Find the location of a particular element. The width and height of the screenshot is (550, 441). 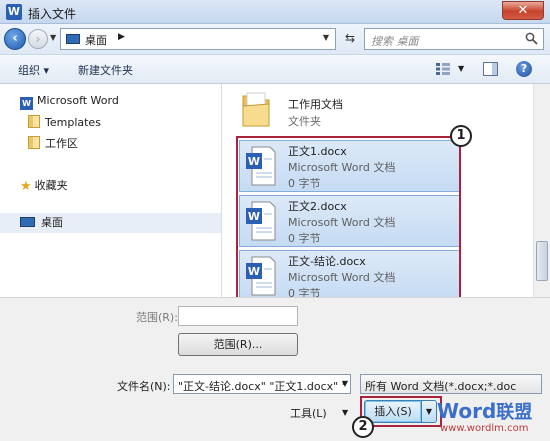

address-box: 桌面 ▶ ▼ is located at coordinates (198, 39).